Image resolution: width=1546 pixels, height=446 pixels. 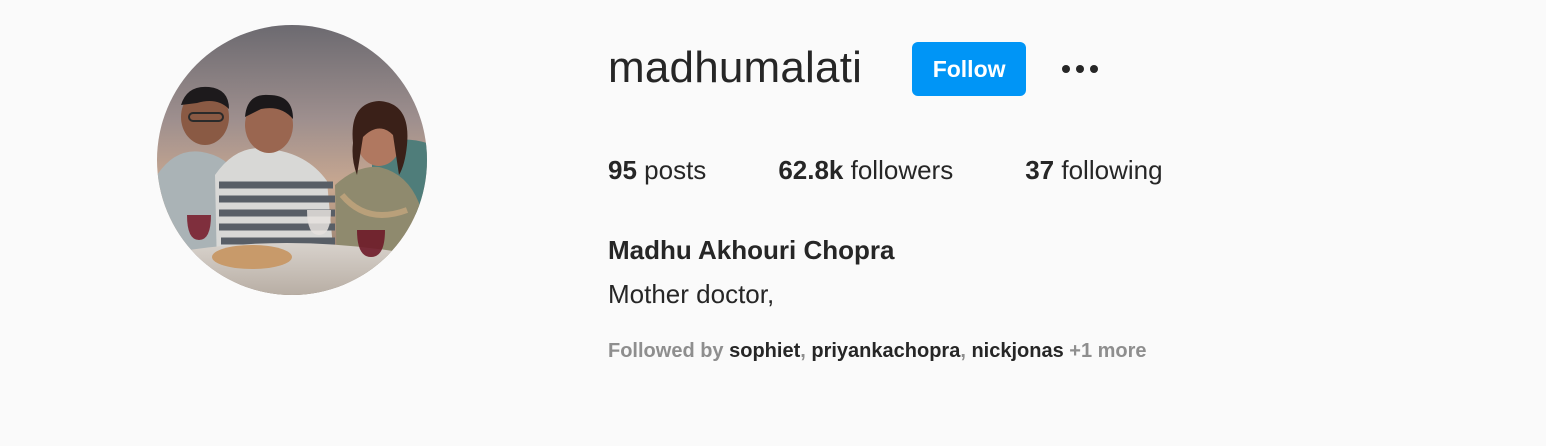 I want to click on followed-by-user: sophiet, so click(x=764, y=351).